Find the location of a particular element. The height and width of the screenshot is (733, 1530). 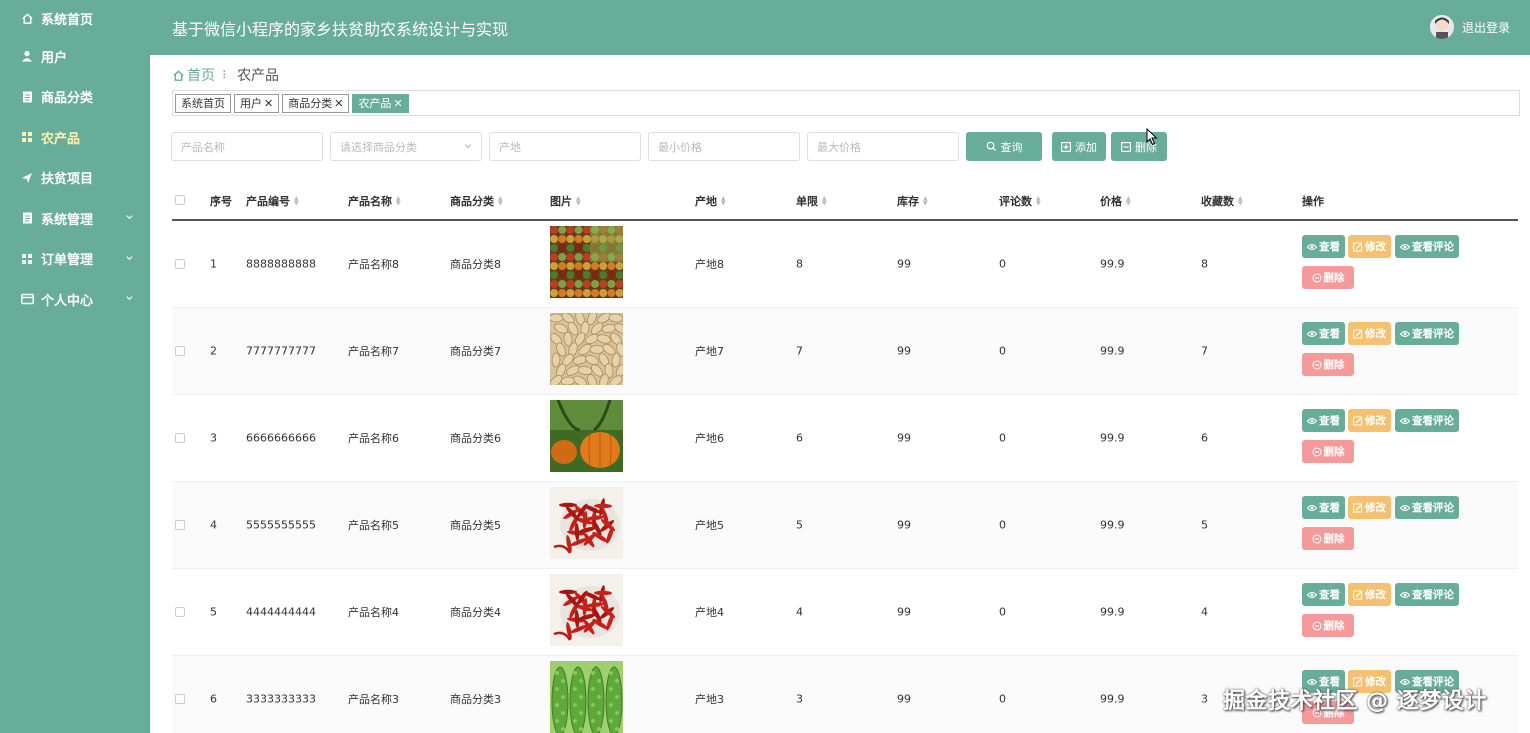

tab-2: 商品分类 ✕ is located at coordinates (316, 103).